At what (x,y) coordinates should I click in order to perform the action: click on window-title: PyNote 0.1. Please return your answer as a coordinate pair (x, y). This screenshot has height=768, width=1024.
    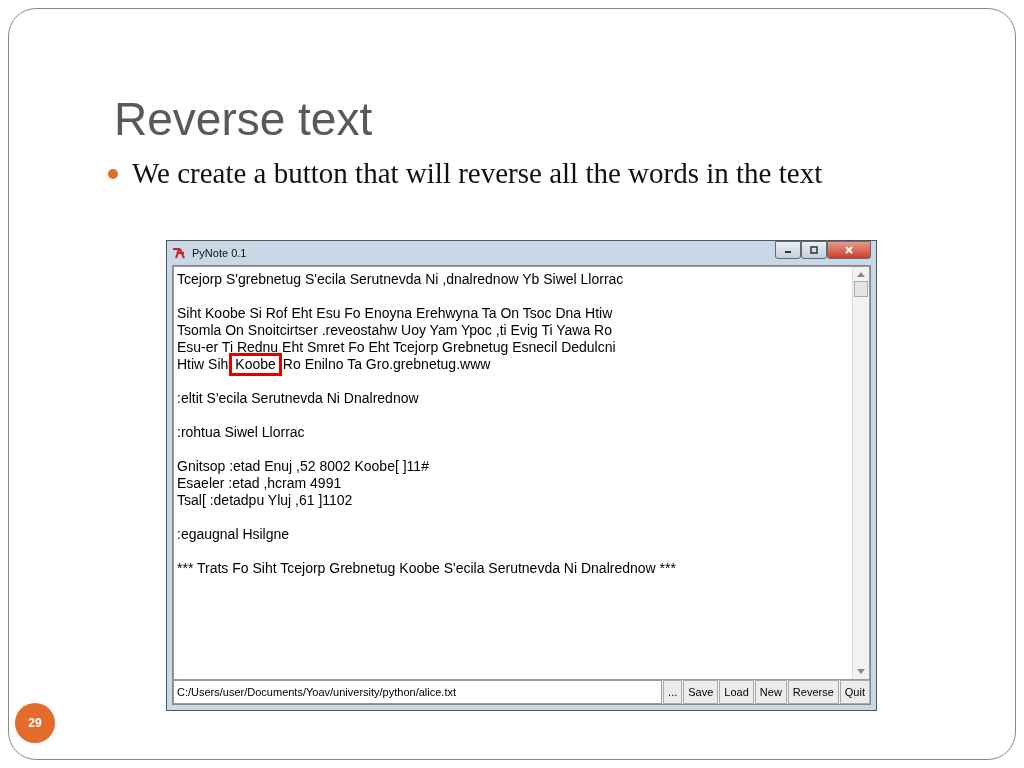
    Looking at the image, I should click on (219, 253).